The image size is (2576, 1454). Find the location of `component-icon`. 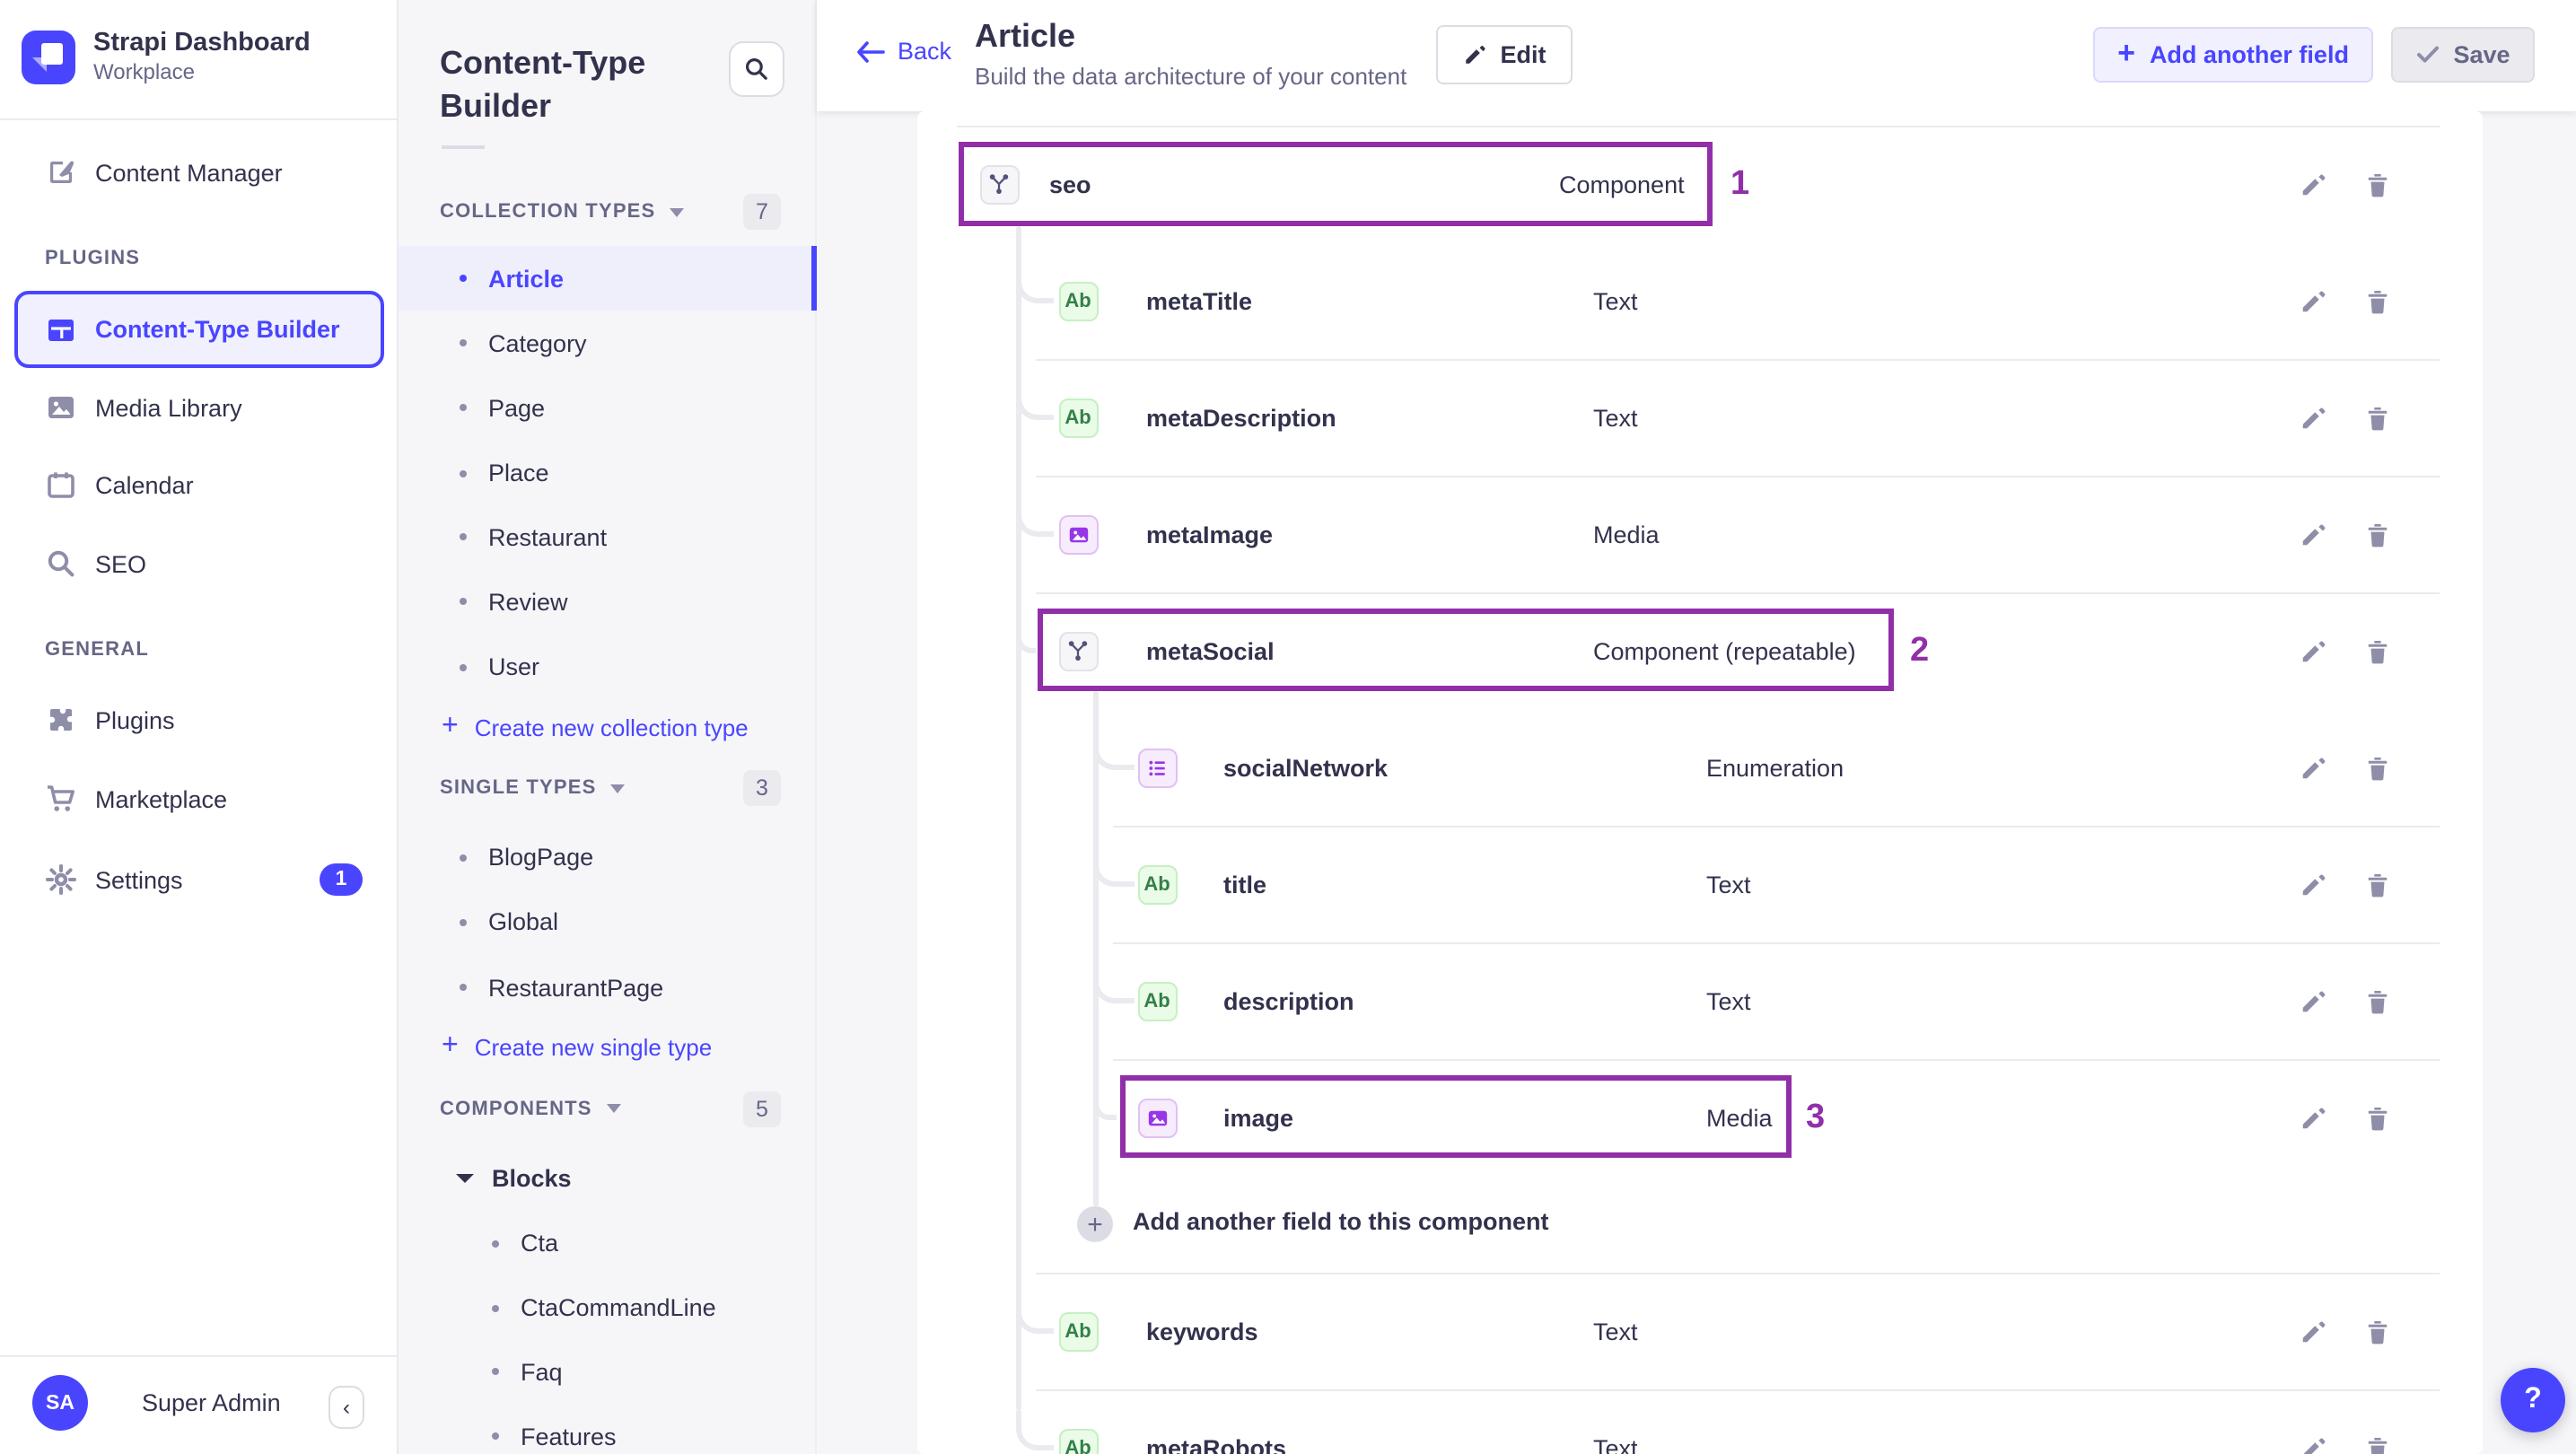

component-icon is located at coordinates (1078, 650).